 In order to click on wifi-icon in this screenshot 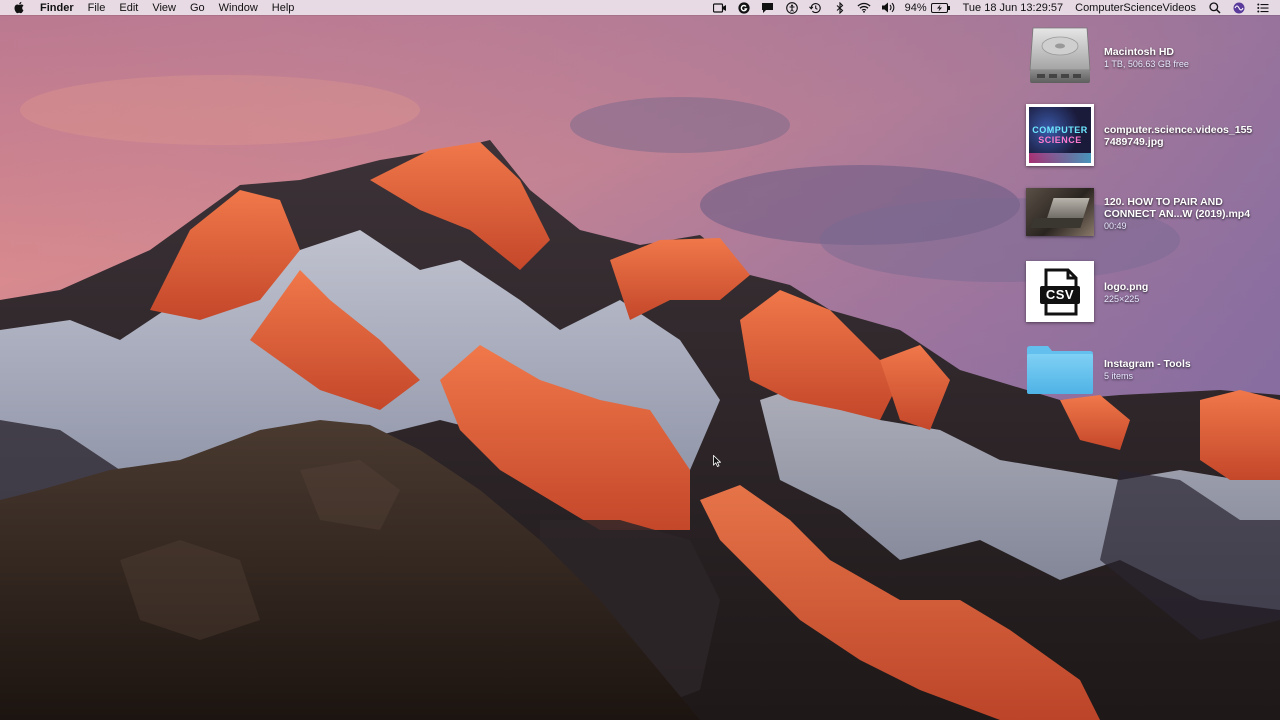, I will do `click(864, 7)`.